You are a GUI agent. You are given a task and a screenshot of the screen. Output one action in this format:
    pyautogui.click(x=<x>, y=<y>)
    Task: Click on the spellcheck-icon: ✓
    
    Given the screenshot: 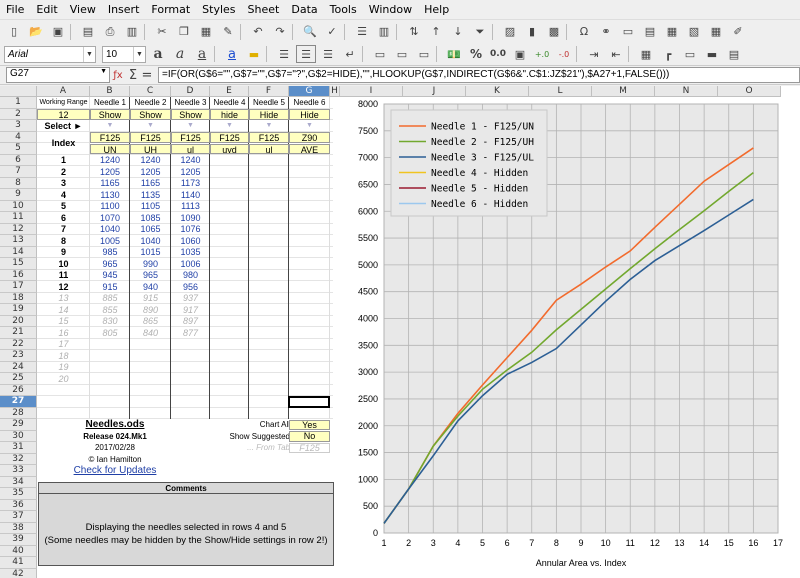 What is the action you would take?
    pyautogui.click(x=332, y=32)
    